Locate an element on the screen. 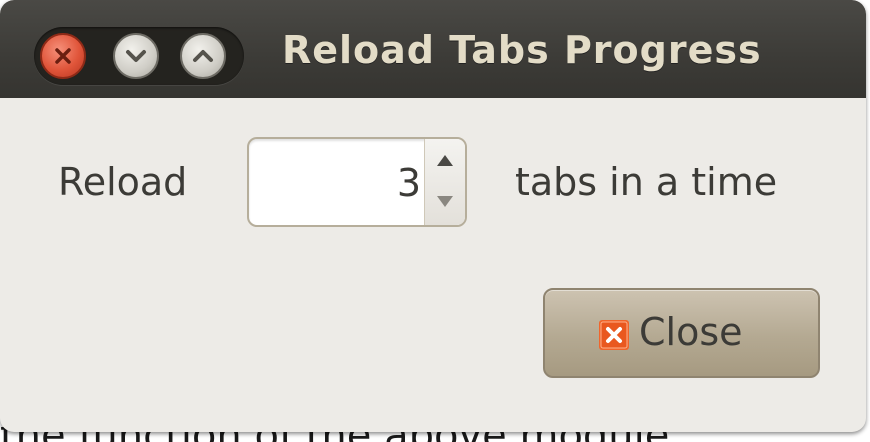 This screenshot has width=870, height=442. close-button-label: Close is located at coordinates (691, 332).